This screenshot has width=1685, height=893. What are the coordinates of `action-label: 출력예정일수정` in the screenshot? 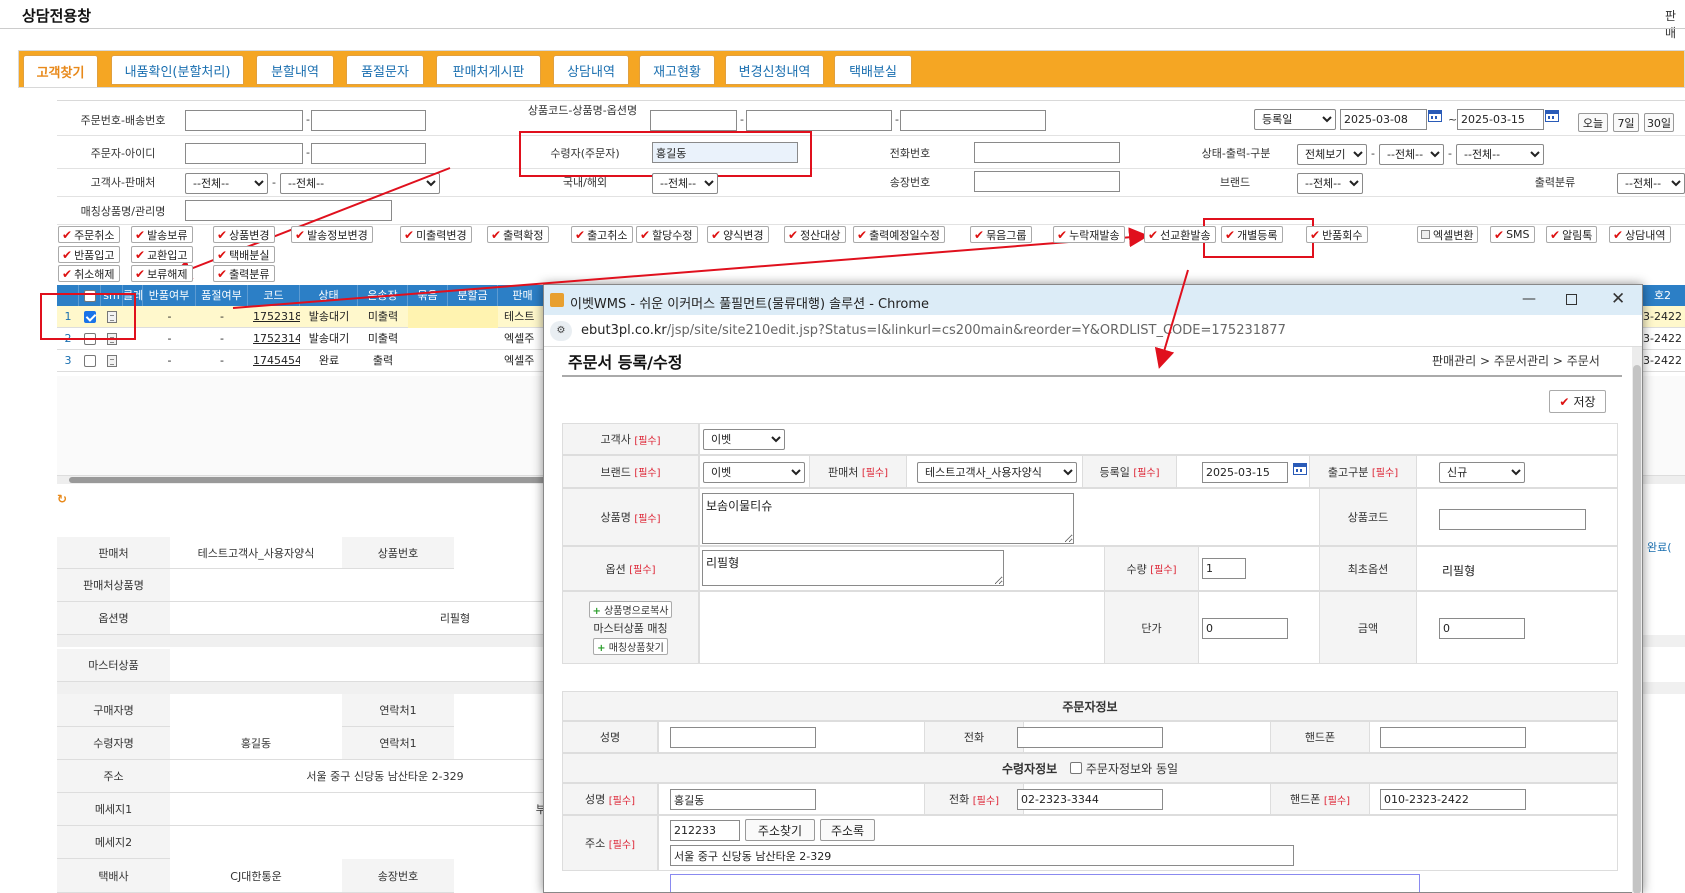 It's located at (904, 235).